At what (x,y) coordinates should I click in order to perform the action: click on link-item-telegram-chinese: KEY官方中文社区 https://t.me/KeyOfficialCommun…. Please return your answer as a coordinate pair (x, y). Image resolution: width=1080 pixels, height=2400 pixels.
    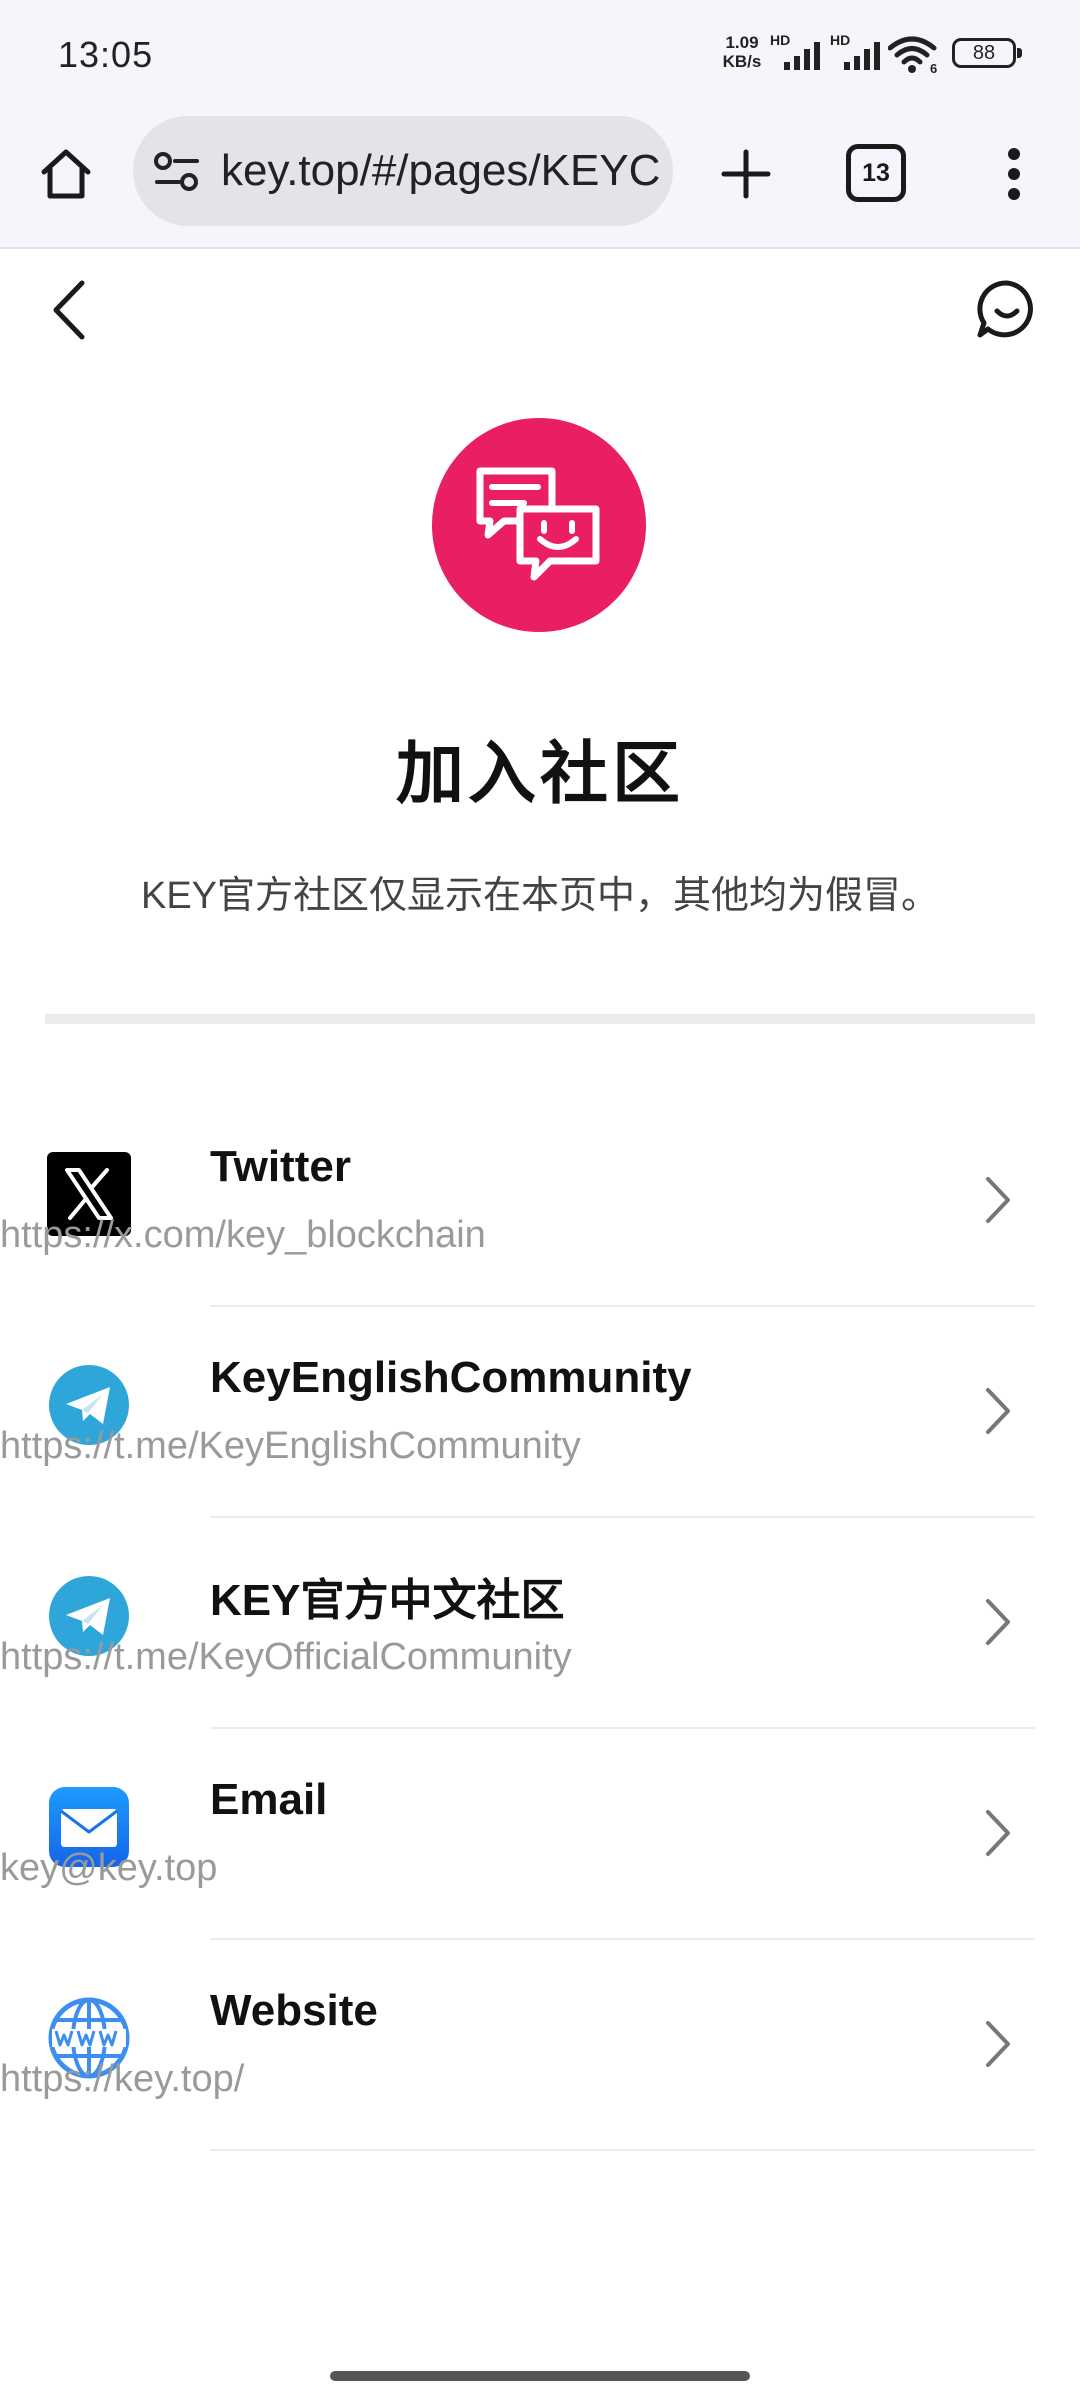
    Looking at the image, I should click on (540, 1623).